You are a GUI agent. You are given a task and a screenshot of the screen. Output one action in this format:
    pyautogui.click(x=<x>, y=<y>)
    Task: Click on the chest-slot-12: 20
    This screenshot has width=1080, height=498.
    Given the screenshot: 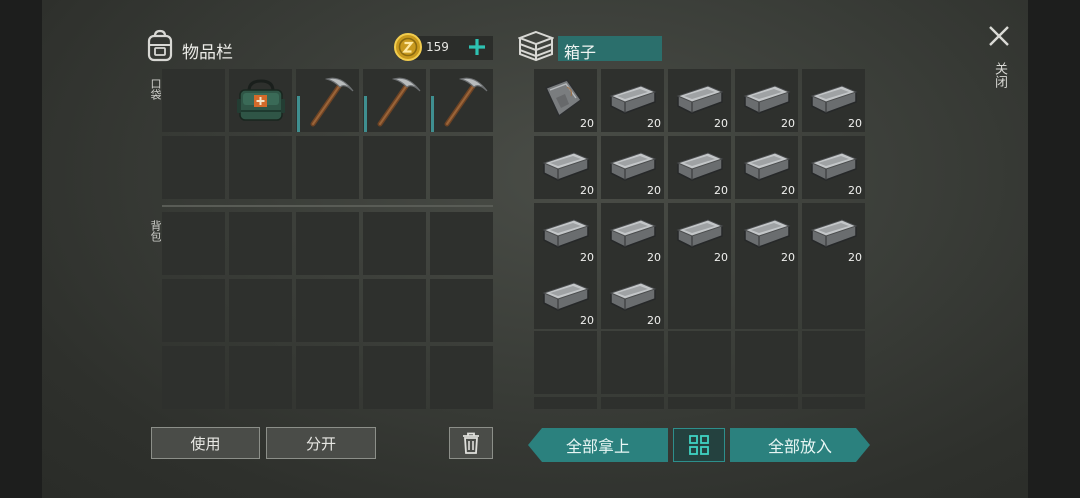 What is the action you would take?
    pyautogui.click(x=632, y=234)
    